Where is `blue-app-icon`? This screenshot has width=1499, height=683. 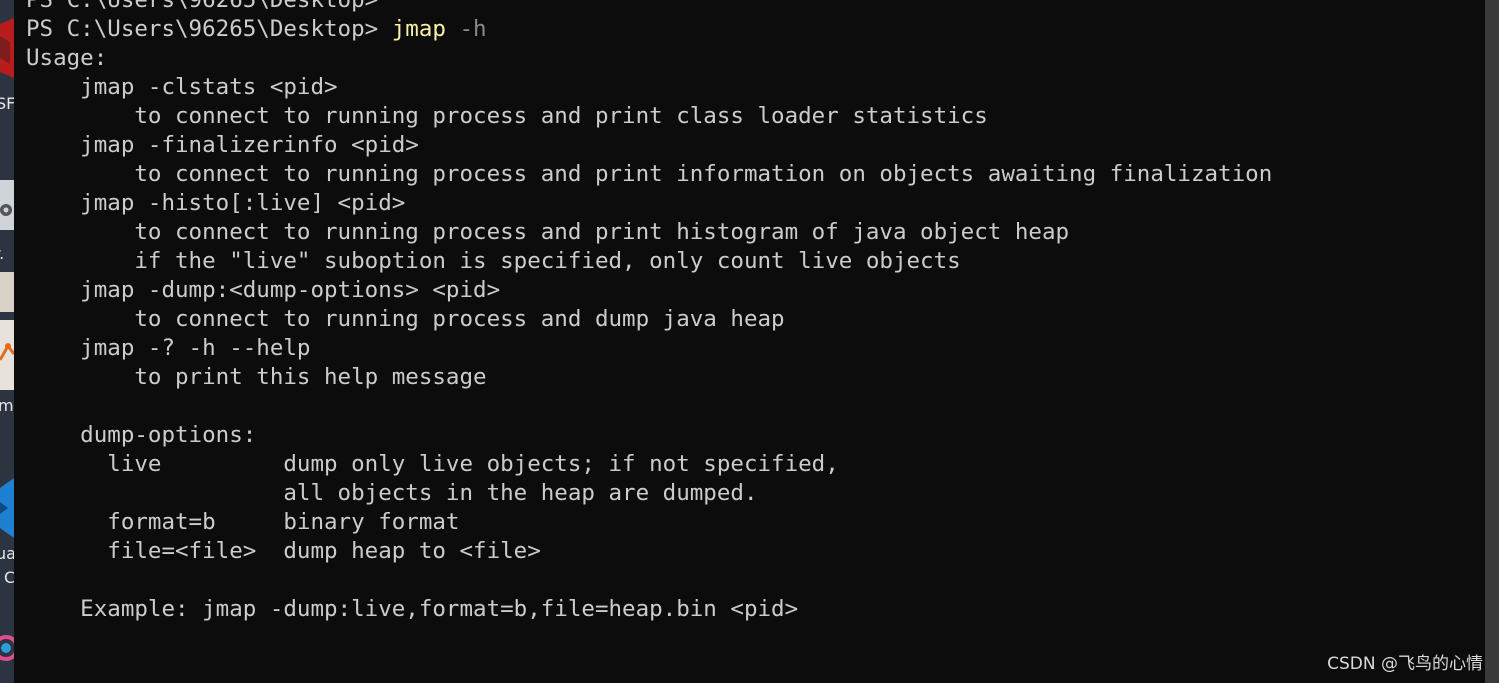
blue-app-icon is located at coordinates (7, 508).